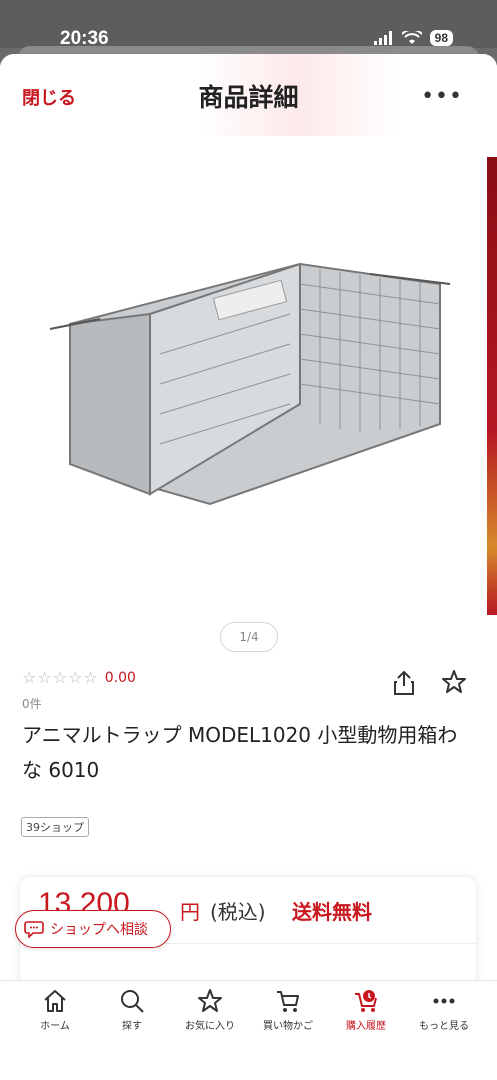 Image resolution: width=497 pixels, height=1080 pixels. Describe the element at coordinates (248, 95) in the screenshot. I see `nav-header: 閉じる 商品詳細 •••` at that location.